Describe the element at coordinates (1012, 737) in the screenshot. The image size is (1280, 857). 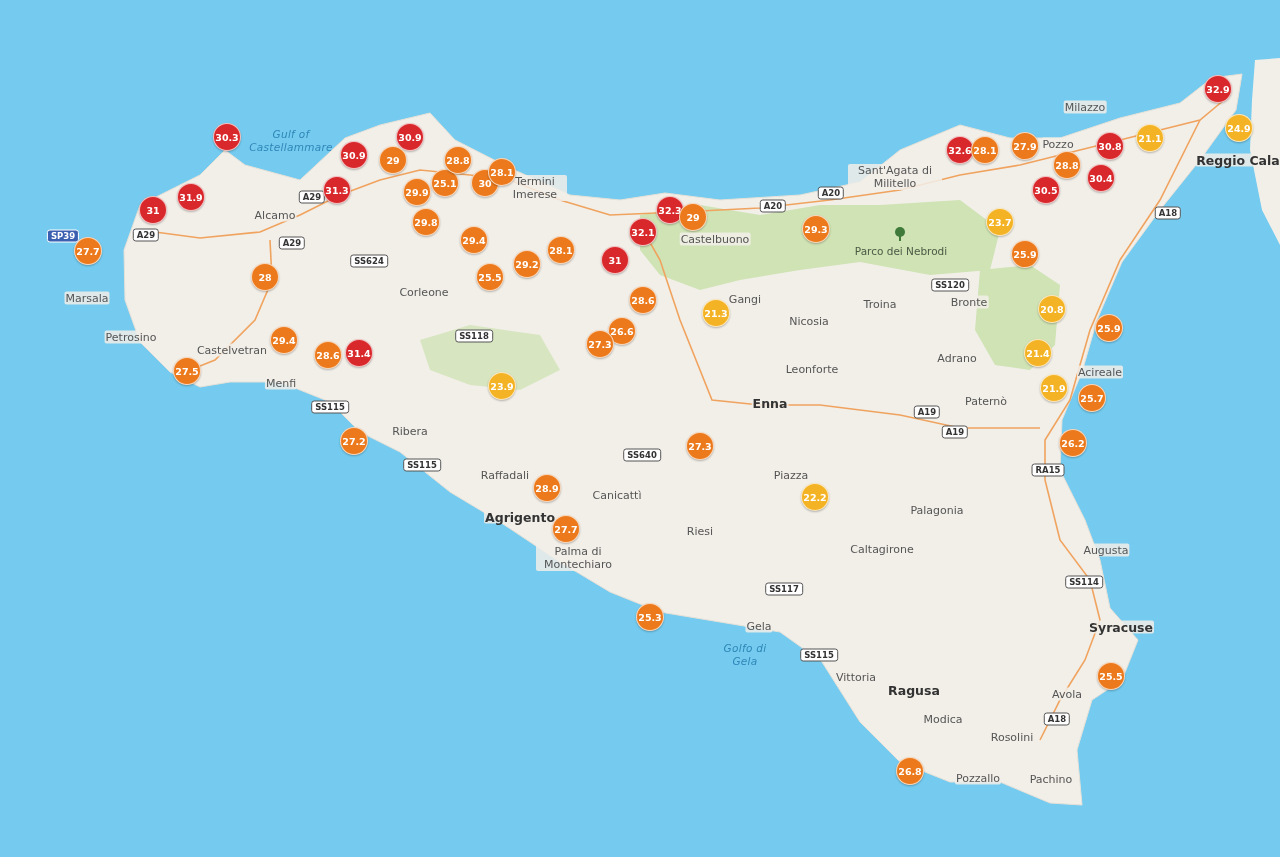
I see `place-label: Rosolini` at that location.